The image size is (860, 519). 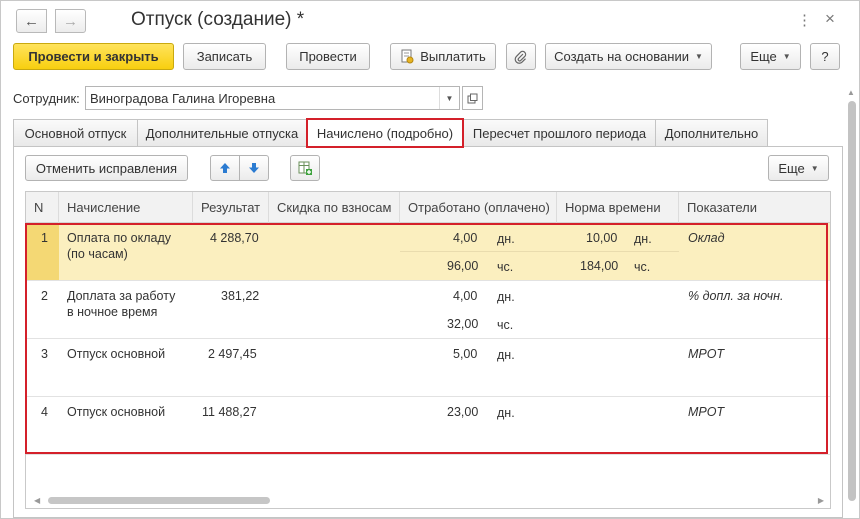 I want to click on panel-more-label: Еще, so click(x=791, y=168).